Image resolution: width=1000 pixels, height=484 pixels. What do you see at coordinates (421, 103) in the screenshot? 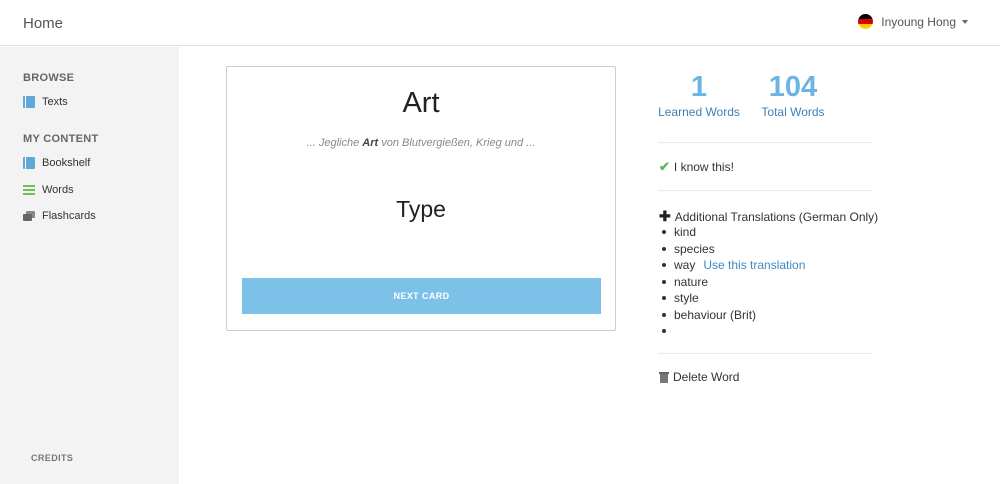
I see `card-word: Art` at bounding box center [421, 103].